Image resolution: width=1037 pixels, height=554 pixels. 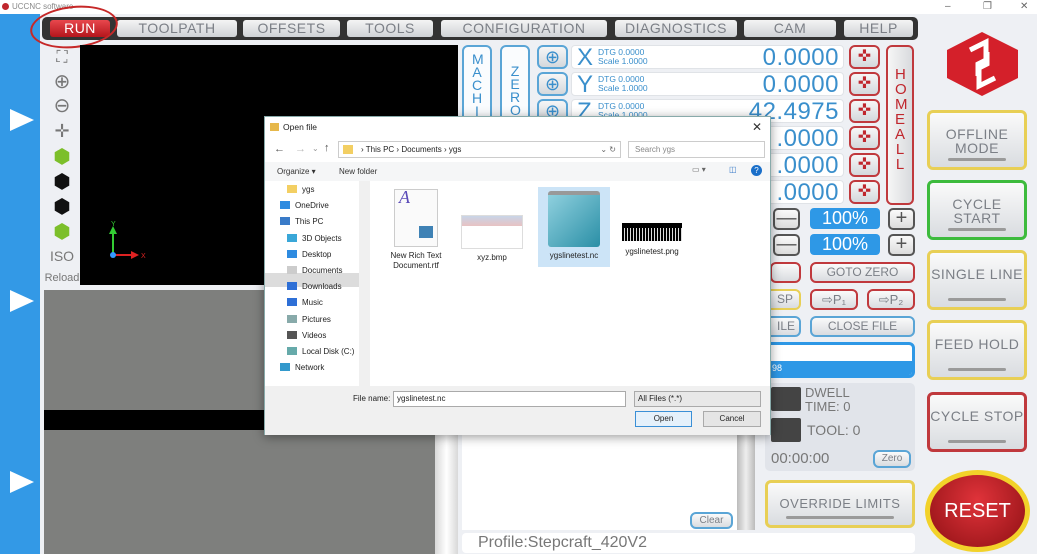 I want to click on back-button: ←, so click(x=279, y=149).